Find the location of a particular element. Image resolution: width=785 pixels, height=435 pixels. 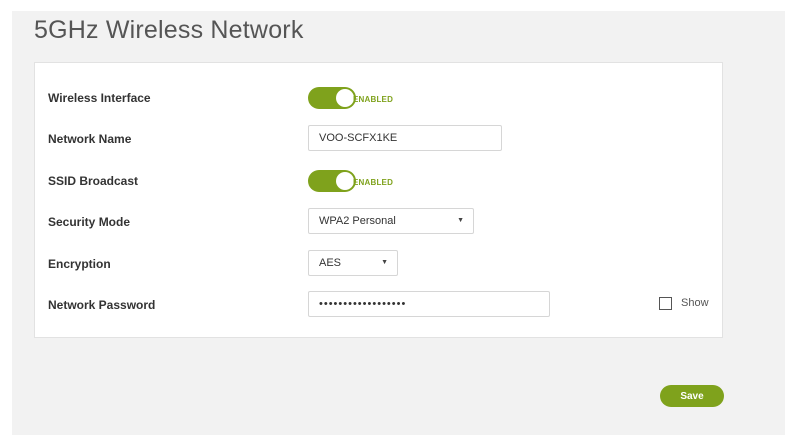

security-mode-value: WPA2 Personal is located at coordinates (357, 221).